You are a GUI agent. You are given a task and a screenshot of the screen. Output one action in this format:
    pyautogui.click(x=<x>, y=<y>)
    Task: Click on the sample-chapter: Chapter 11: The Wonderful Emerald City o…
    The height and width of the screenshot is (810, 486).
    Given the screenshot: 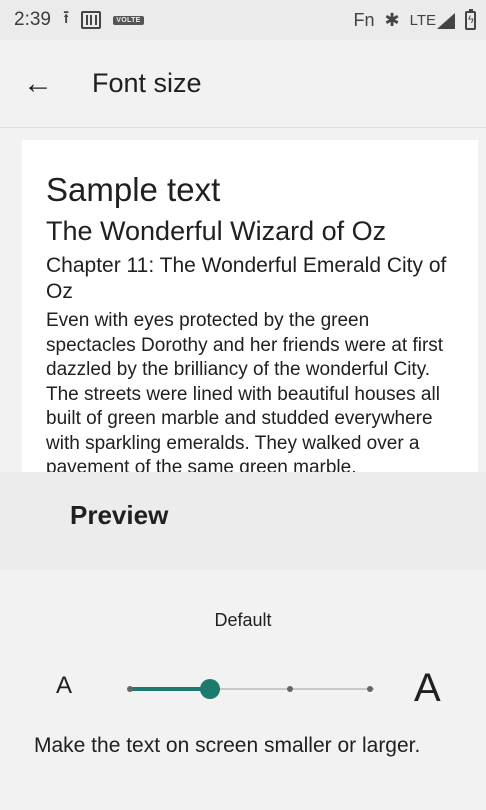 What is the action you would take?
    pyautogui.click(x=246, y=278)
    